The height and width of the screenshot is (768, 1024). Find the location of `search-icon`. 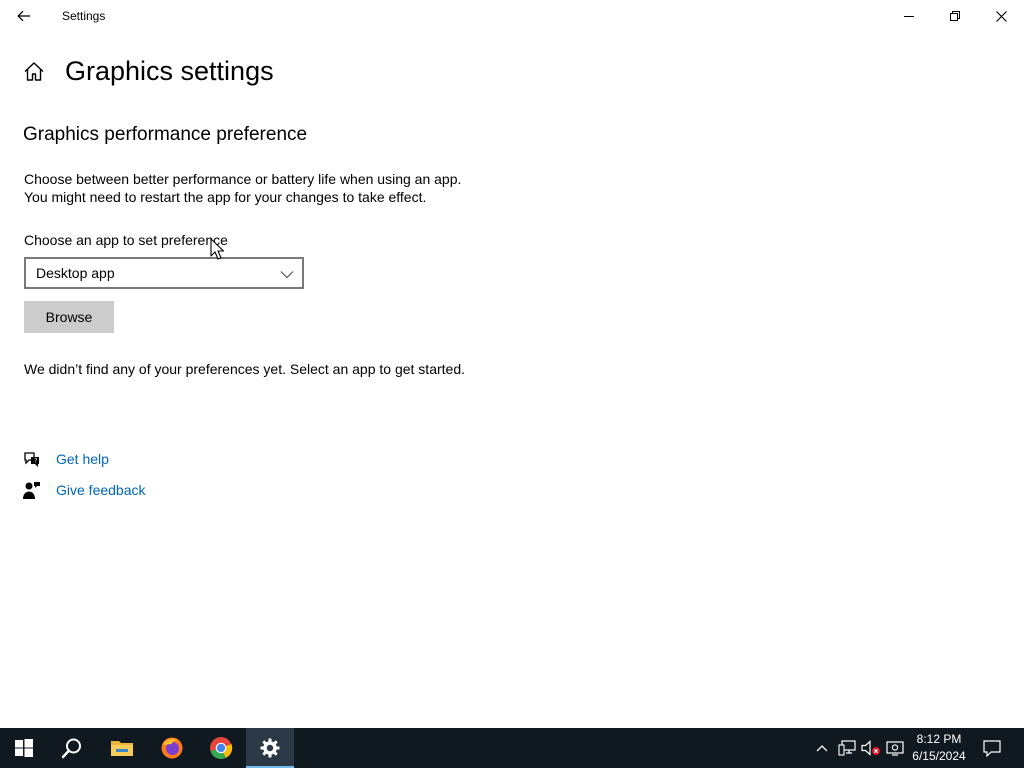

search-icon is located at coordinates (71, 748).